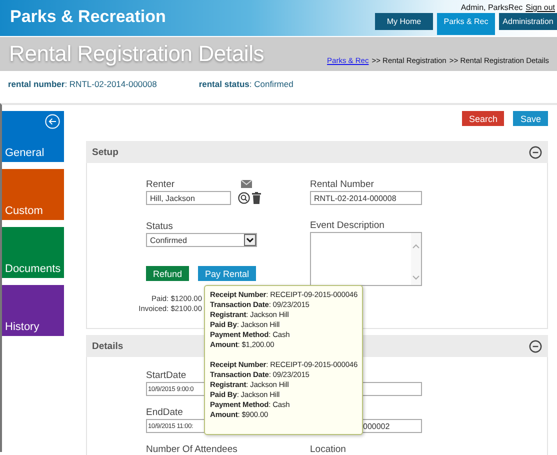 This screenshot has width=557, height=455. Describe the element at coordinates (540, 7) in the screenshot. I see `sign-out-link: Sign out` at that location.